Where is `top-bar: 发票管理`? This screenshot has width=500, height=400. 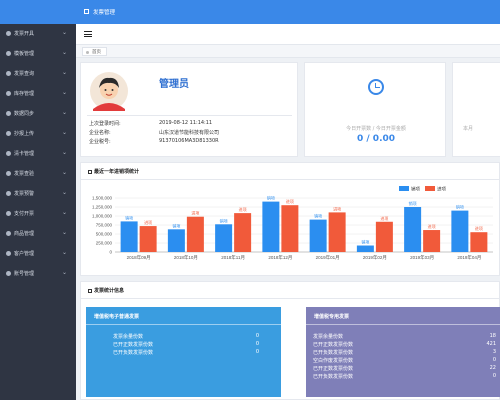 top-bar: 发票管理 is located at coordinates (250, 12).